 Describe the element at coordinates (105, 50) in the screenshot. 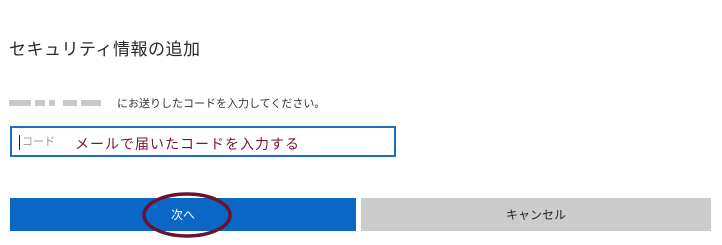

I see `page-title: セキュリティ情報の追加` at that location.